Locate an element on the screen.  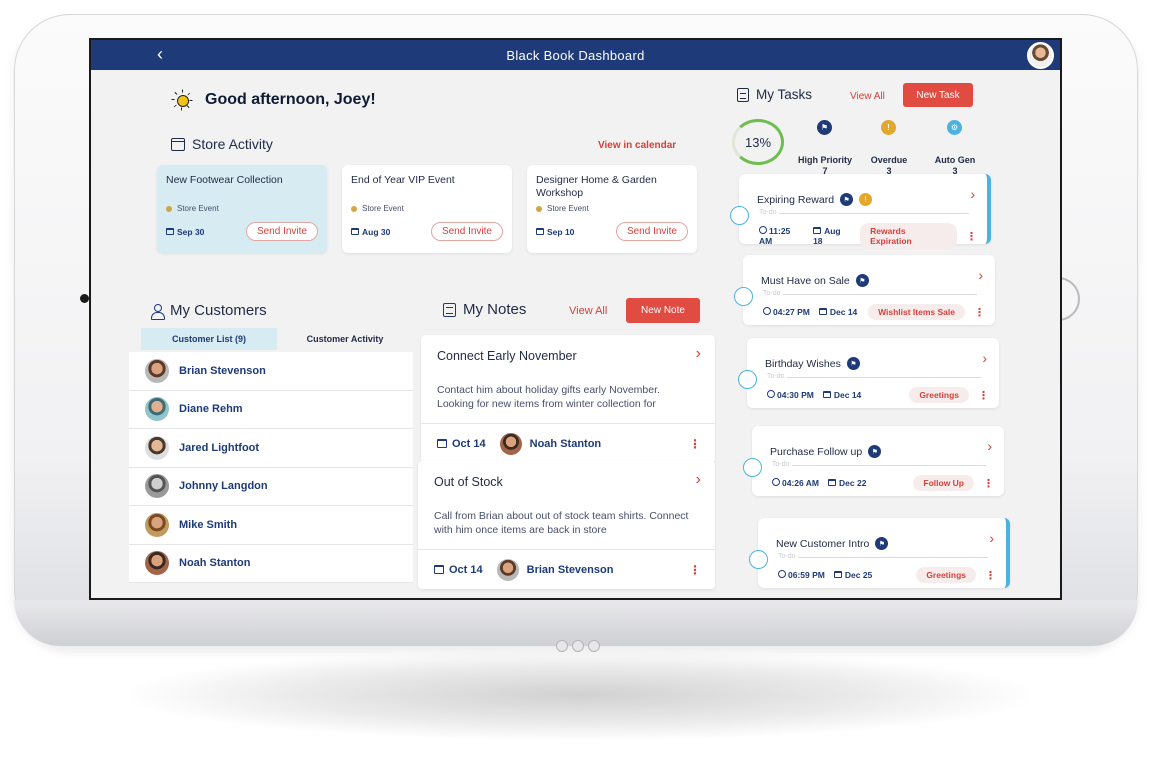
user-avatar is located at coordinates (1040, 55).